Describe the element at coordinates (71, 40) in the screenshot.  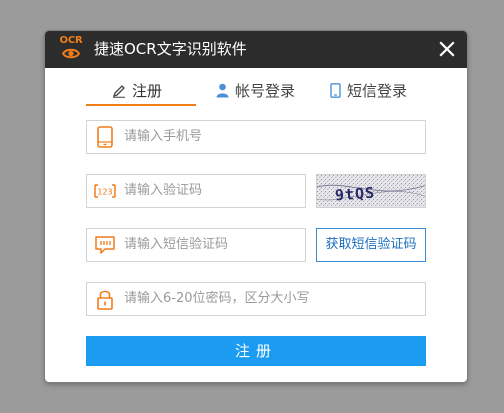
I see `logo-text: OCR` at that location.